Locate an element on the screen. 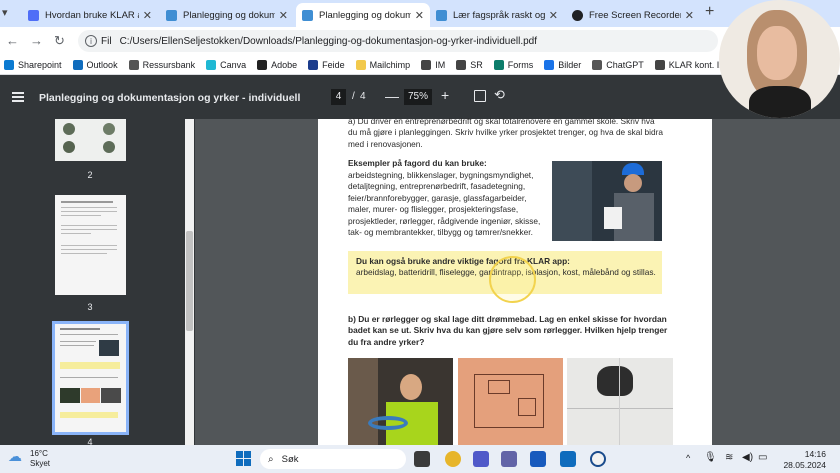  forward-icon: → is located at coordinates (36, 40).